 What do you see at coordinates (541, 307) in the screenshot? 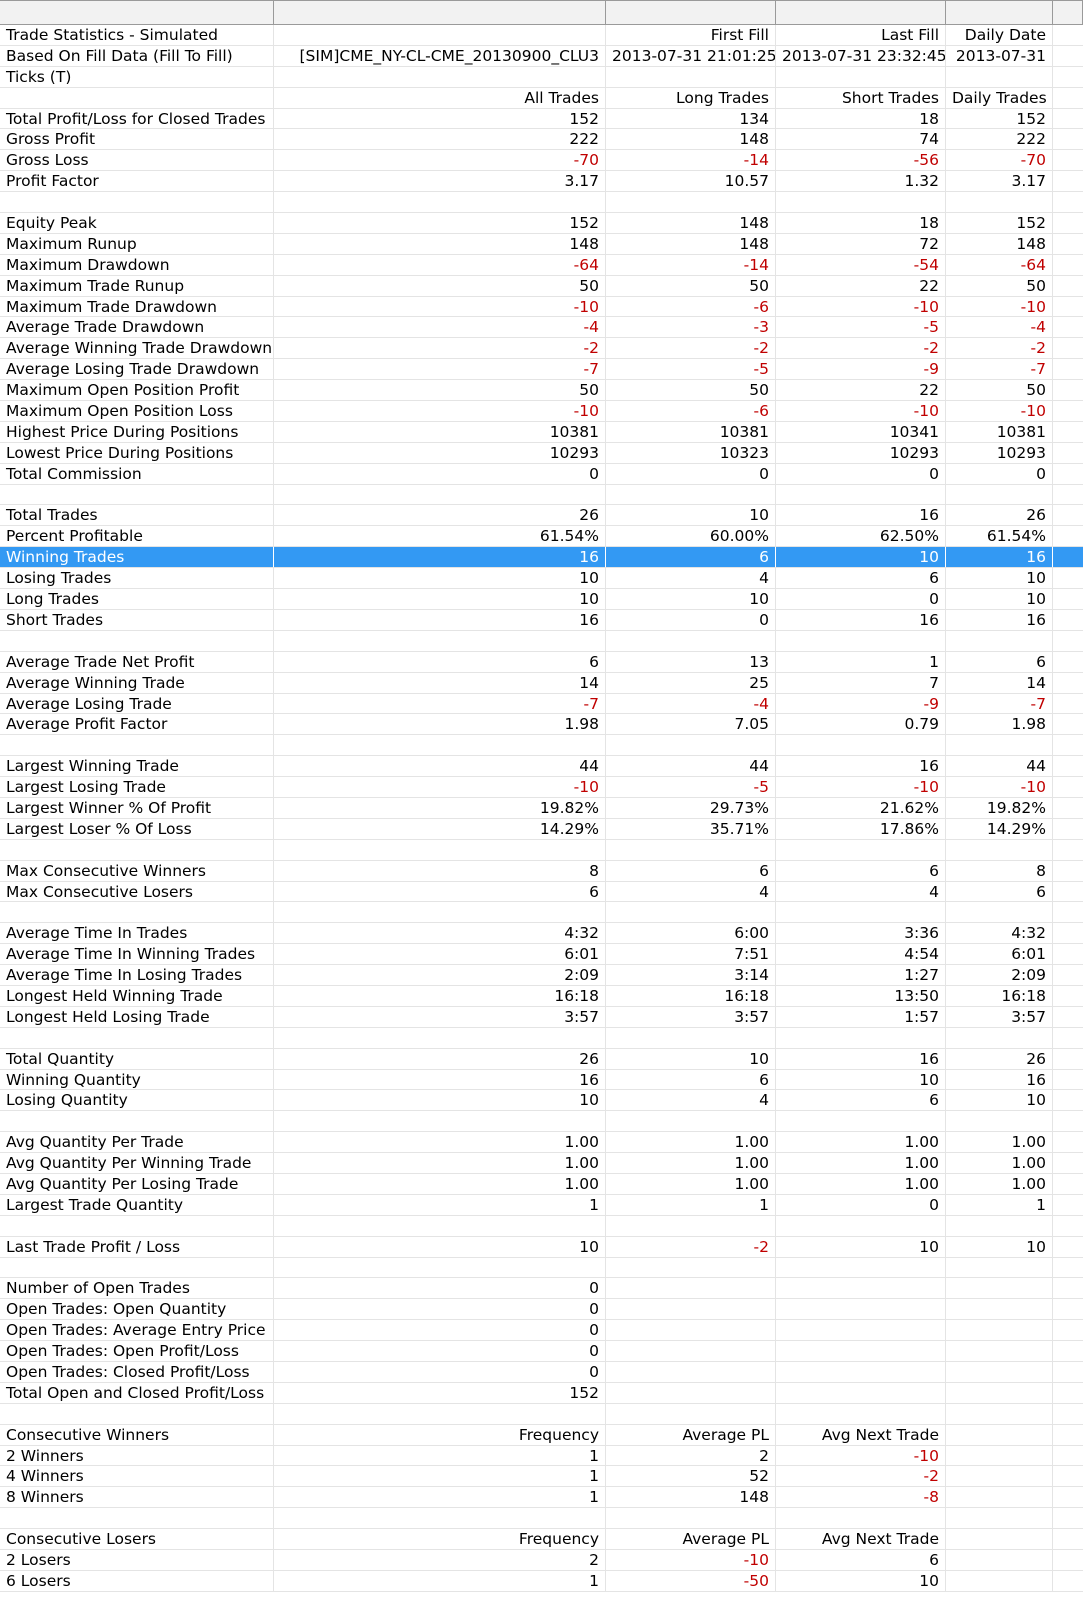
I see `table-row: Maximum Trade Drawdown -10 -6 -10 -10` at bounding box center [541, 307].